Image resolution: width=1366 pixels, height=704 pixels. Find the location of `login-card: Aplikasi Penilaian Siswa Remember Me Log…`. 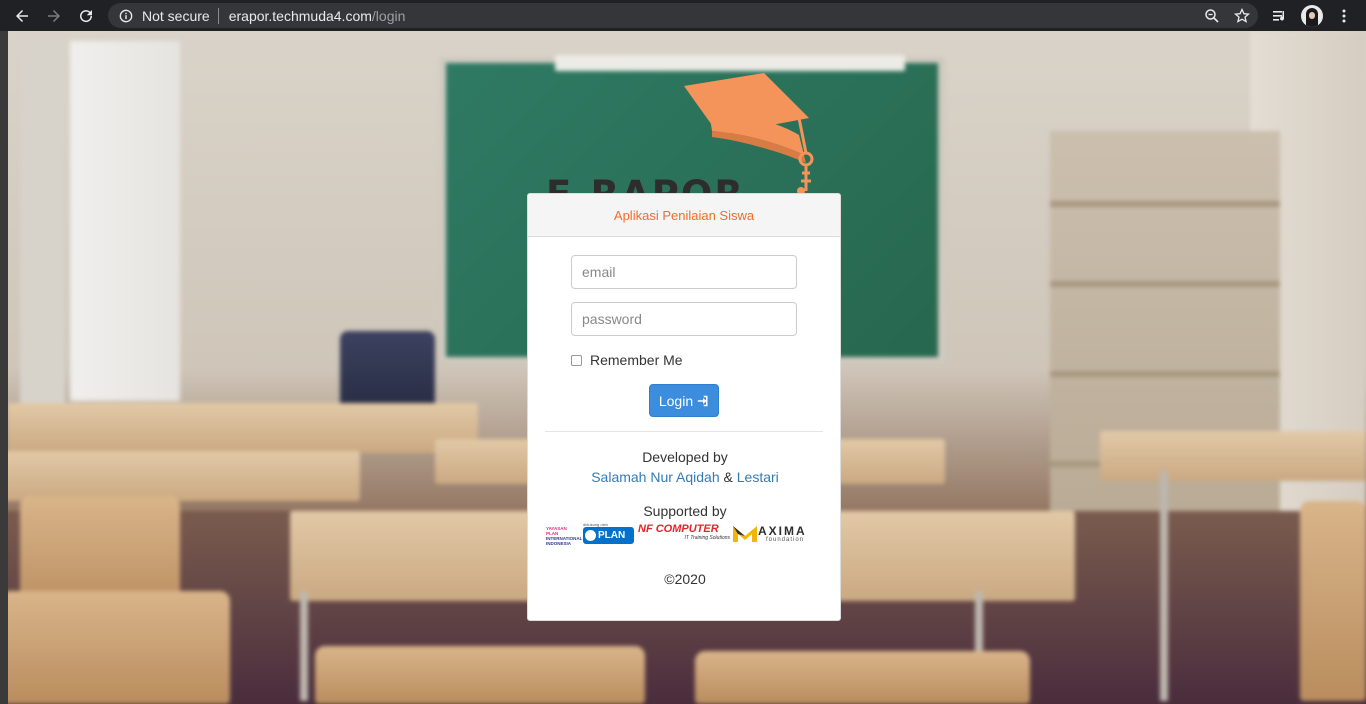

login-card: Aplikasi Penilaian Siswa Remember Me Log… is located at coordinates (684, 407).